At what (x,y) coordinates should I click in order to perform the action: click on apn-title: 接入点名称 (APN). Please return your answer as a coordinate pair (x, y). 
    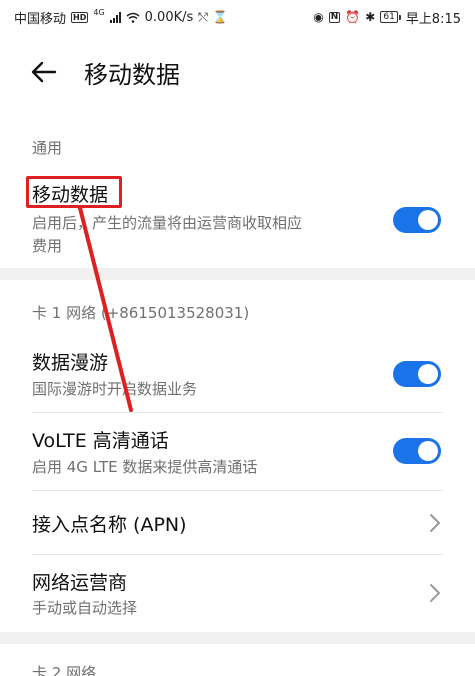
    Looking at the image, I should click on (109, 525).